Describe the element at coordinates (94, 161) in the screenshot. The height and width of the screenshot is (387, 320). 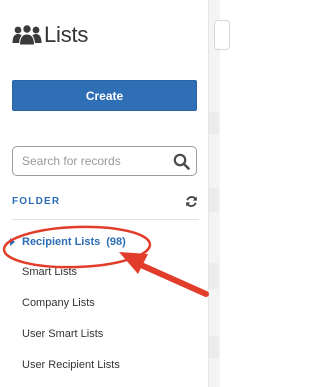
I see `search-input` at that location.